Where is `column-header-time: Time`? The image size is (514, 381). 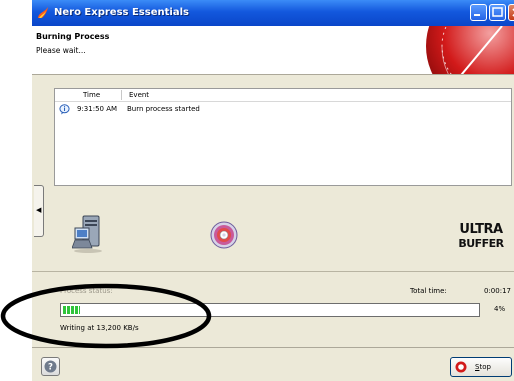 column-header-time: Time is located at coordinates (91, 95).